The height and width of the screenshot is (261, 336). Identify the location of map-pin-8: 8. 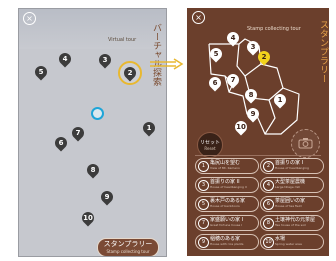
(93, 170).